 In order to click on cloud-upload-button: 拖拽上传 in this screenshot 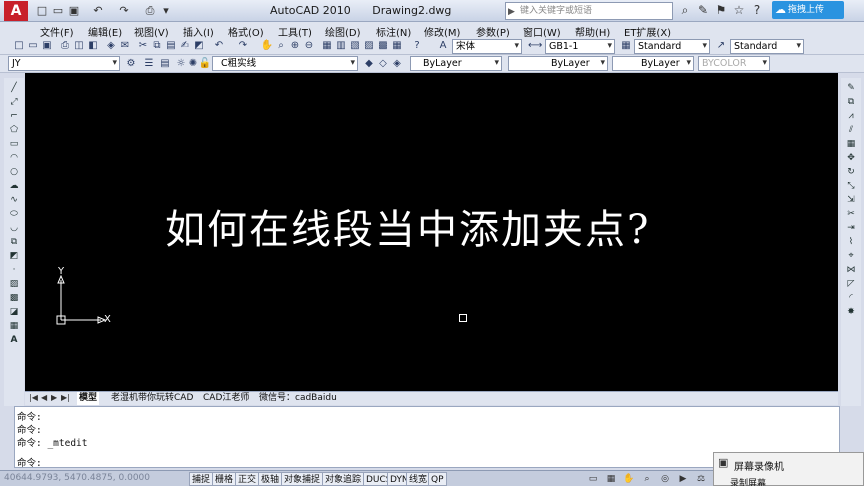, I will do `click(808, 10)`.